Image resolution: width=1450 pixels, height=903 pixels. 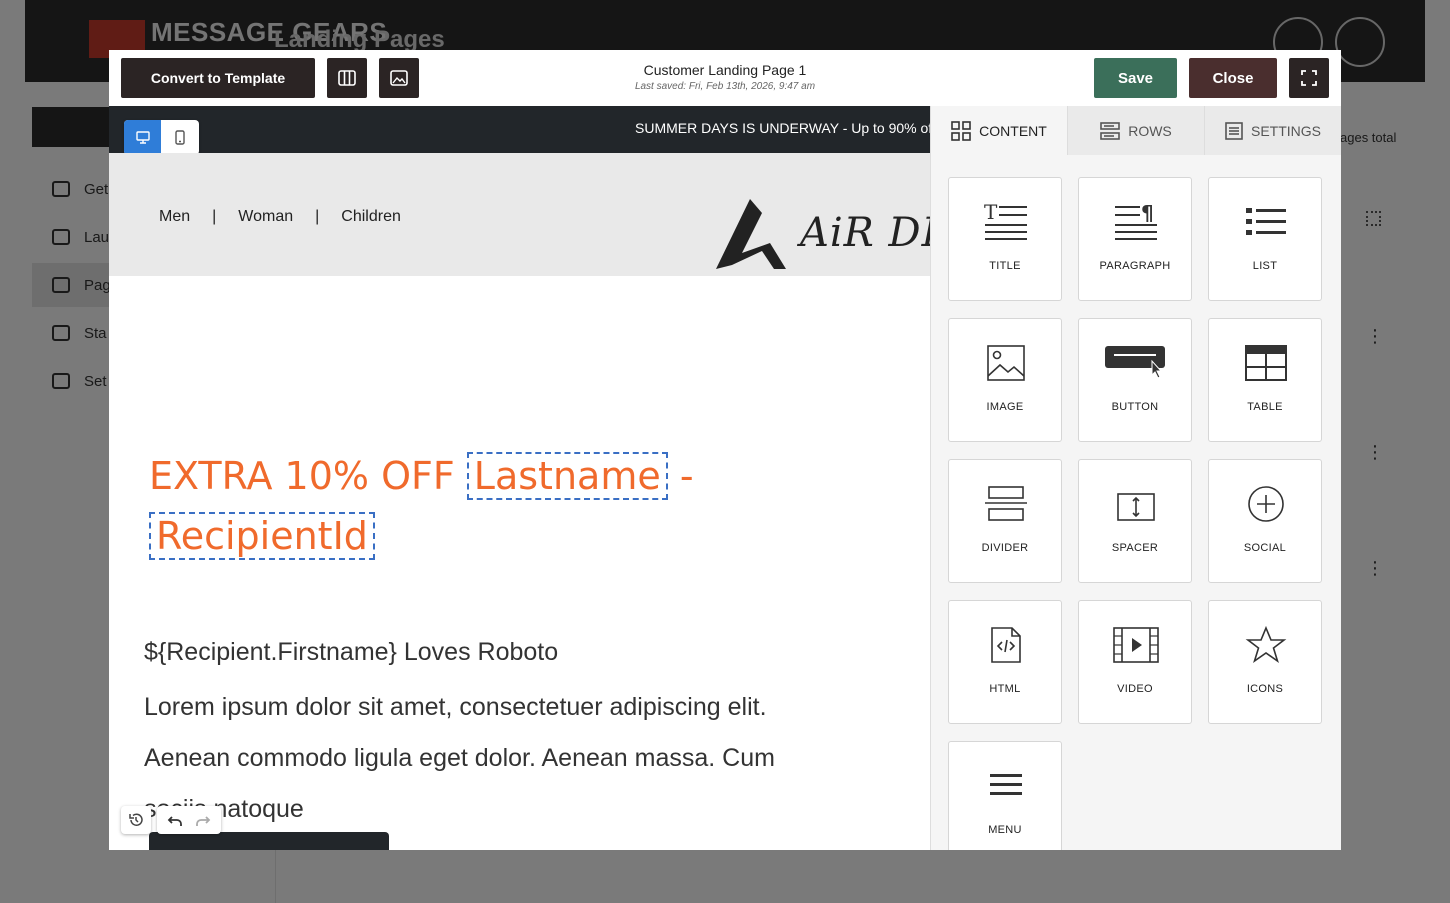 What do you see at coordinates (751, 234) in the screenshot?
I see `air-logo-icon` at bounding box center [751, 234].